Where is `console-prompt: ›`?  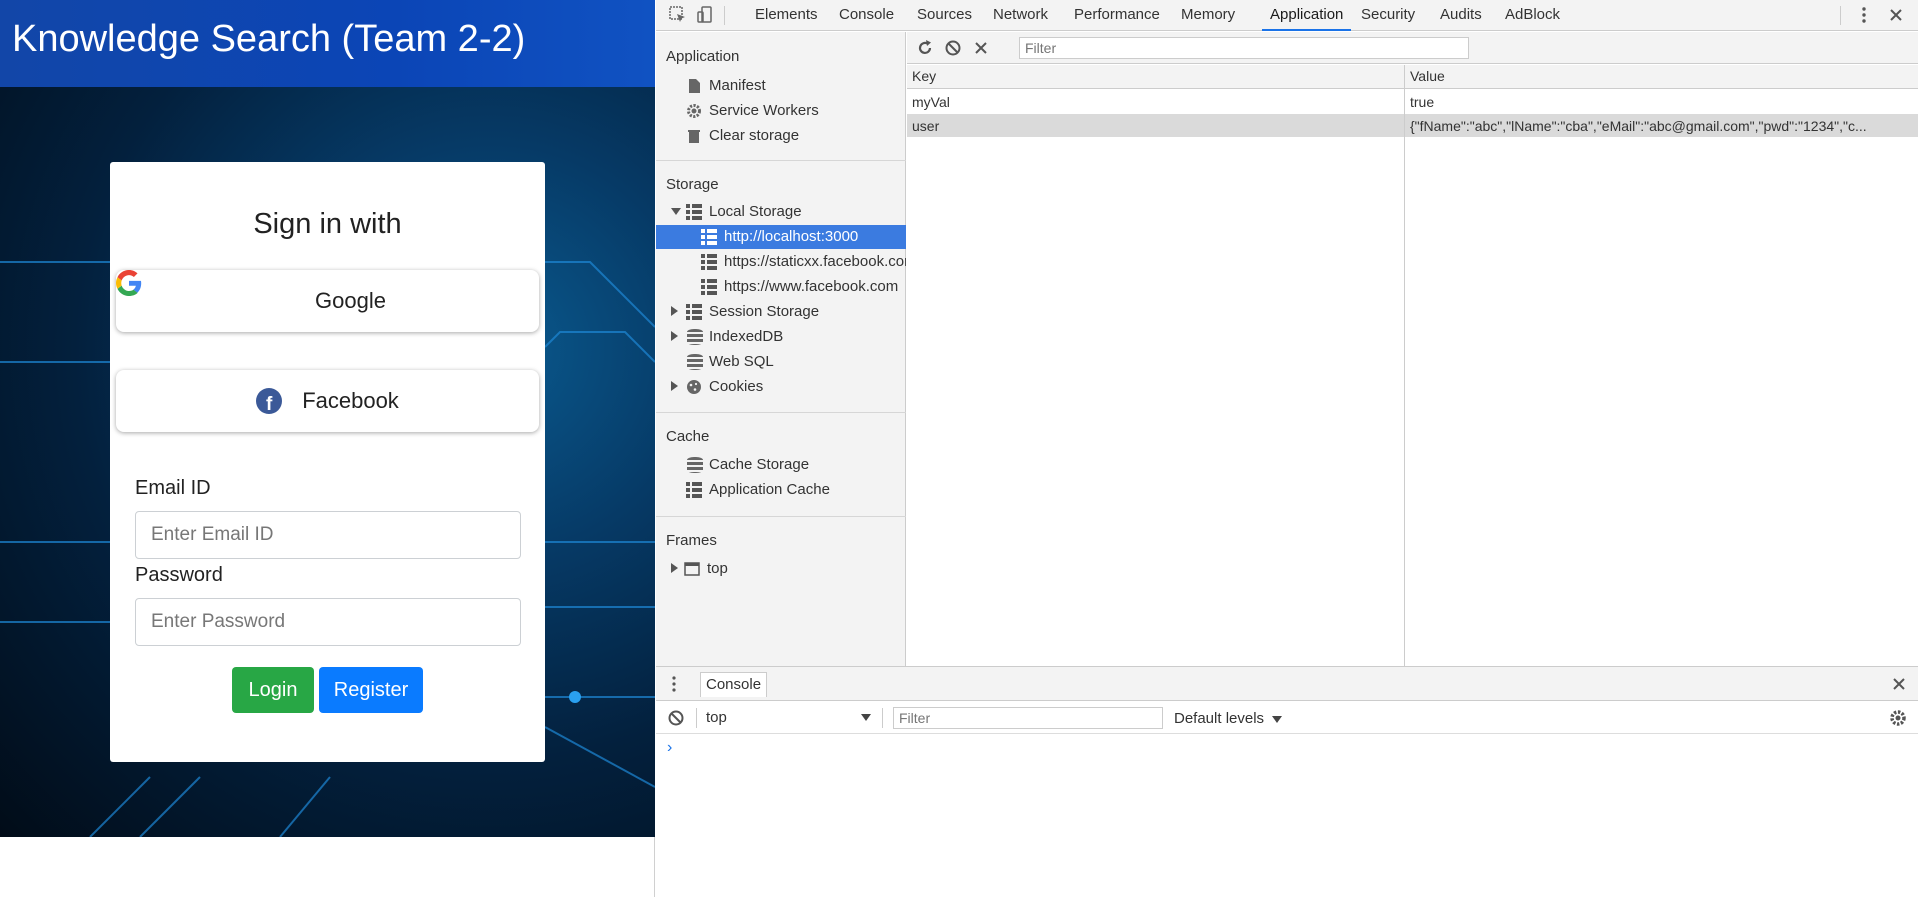 console-prompt: › is located at coordinates (669, 748).